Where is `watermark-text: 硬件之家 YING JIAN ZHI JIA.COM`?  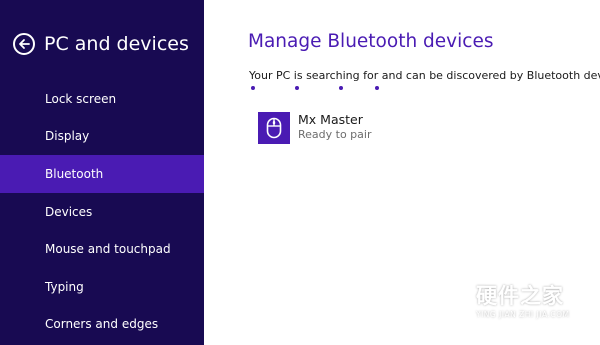
watermark-text: 硬件之家 YING JIAN ZHI JIA.COM is located at coordinates (522, 299).